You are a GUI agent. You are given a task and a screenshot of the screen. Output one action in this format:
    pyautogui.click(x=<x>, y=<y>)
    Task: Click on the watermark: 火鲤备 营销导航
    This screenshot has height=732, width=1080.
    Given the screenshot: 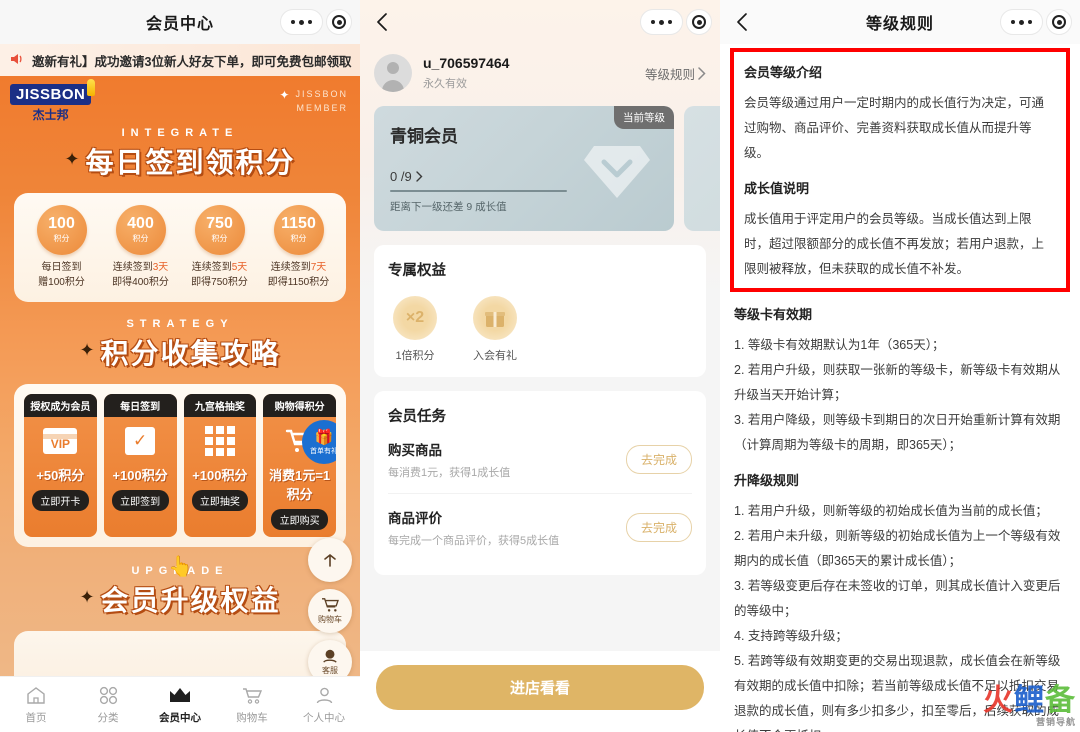 What is the action you would take?
    pyautogui.click(x=1029, y=701)
    